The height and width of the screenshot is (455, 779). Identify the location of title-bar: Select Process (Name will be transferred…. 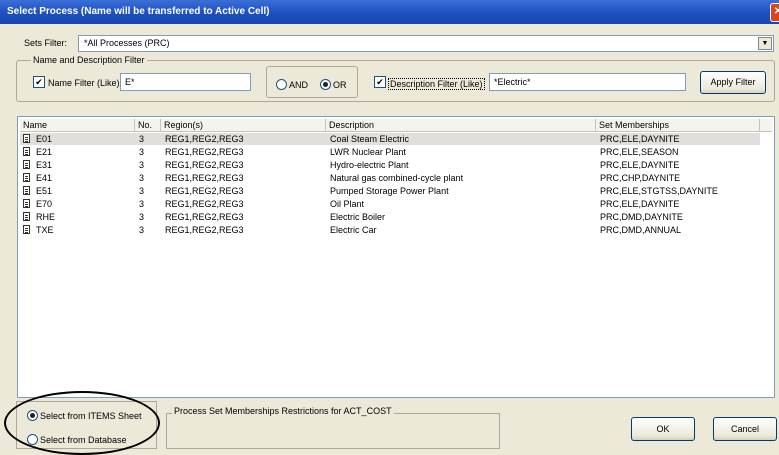
(389, 12).